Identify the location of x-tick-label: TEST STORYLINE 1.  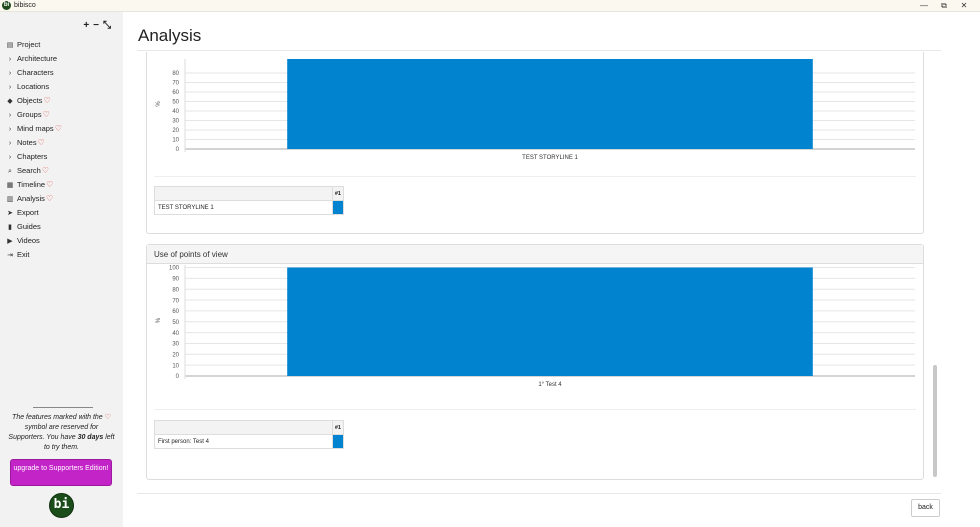
(550, 158).